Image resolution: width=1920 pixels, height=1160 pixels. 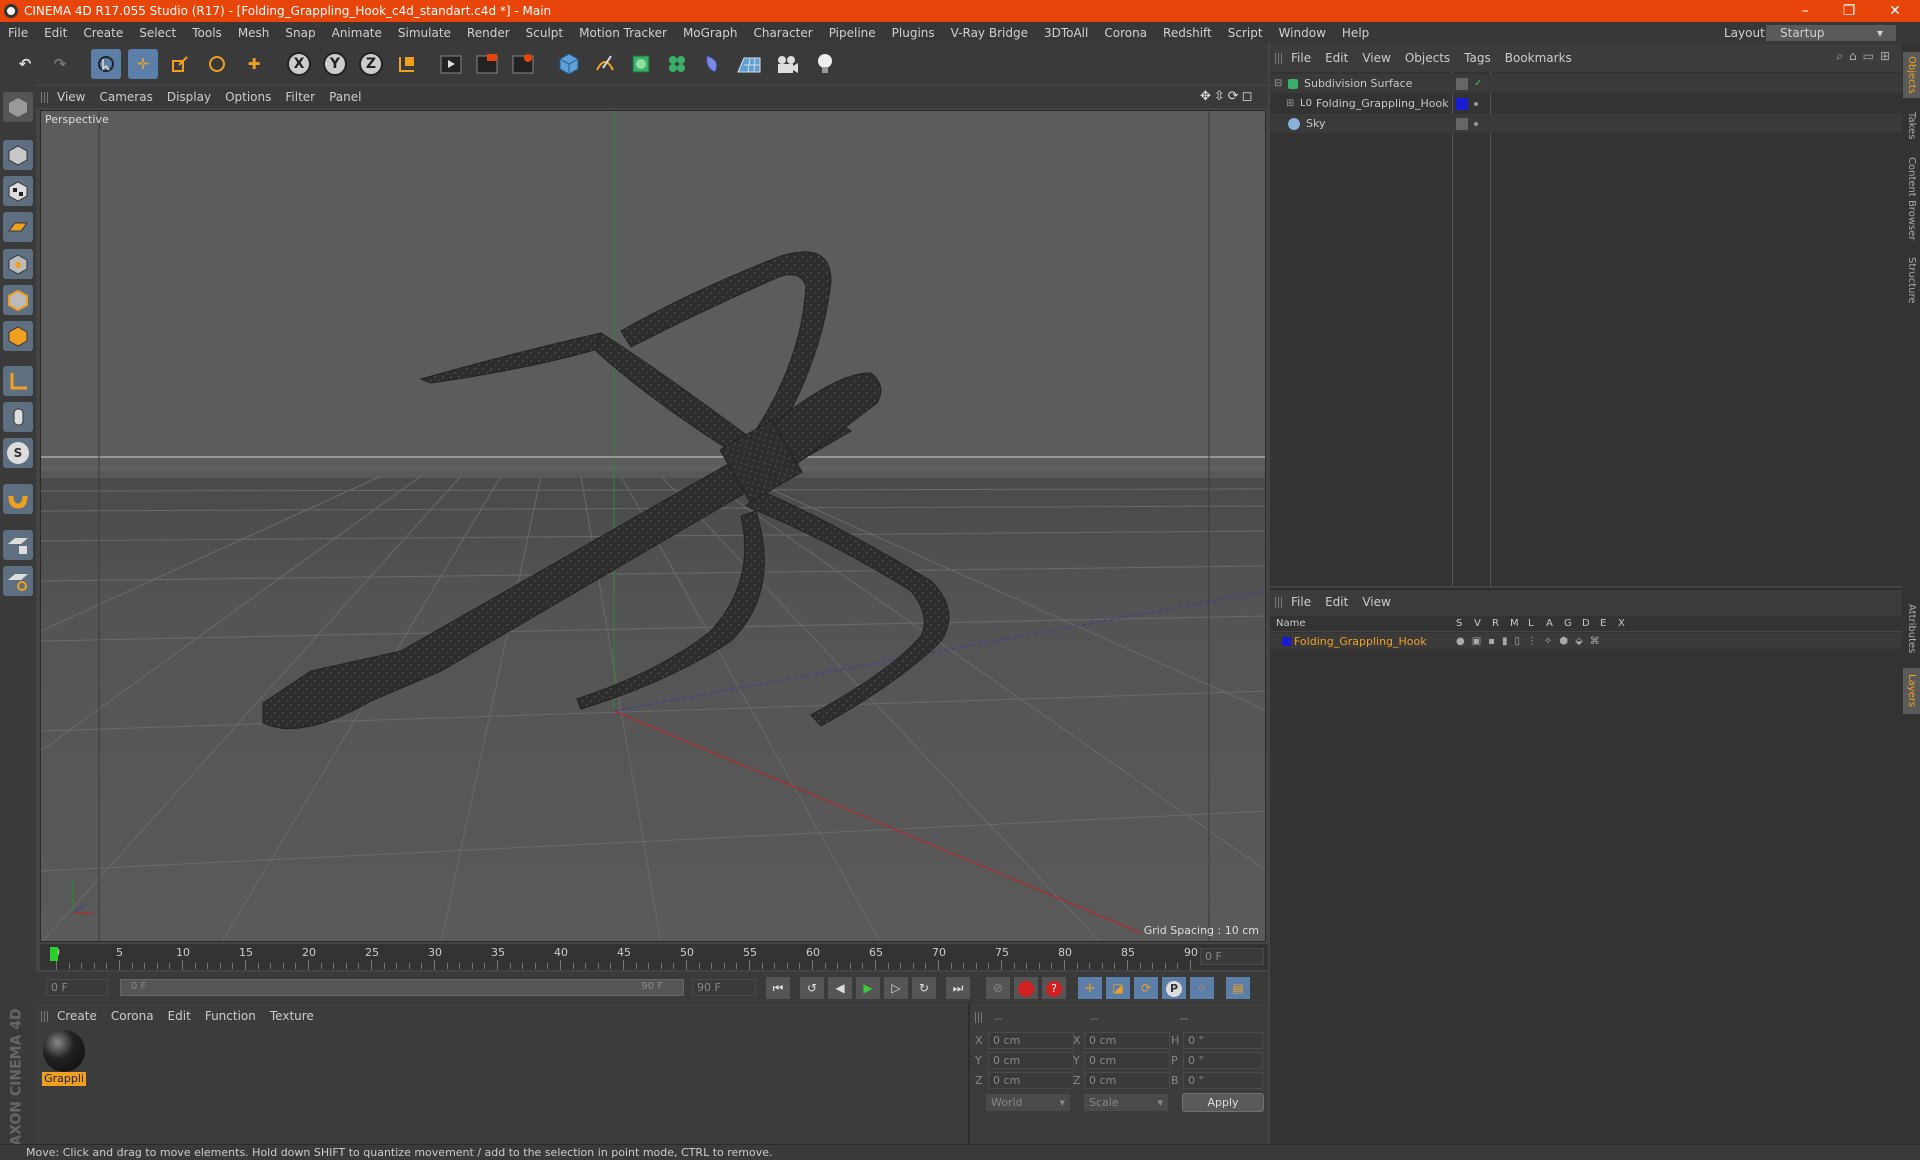 I want to click on play-icon: ▶, so click(x=868, y=988).